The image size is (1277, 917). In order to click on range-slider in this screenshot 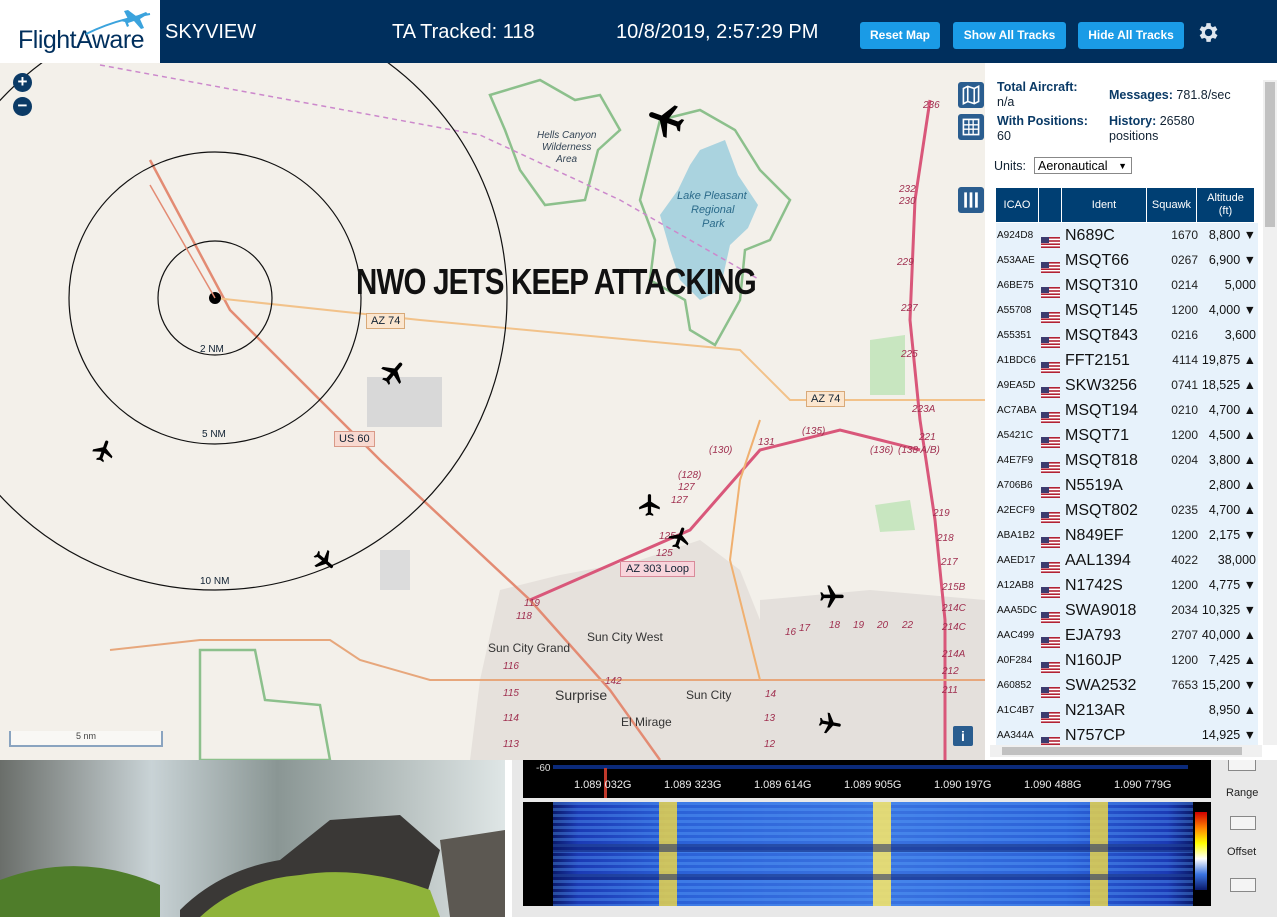, I will do `click(1242, 765)`.